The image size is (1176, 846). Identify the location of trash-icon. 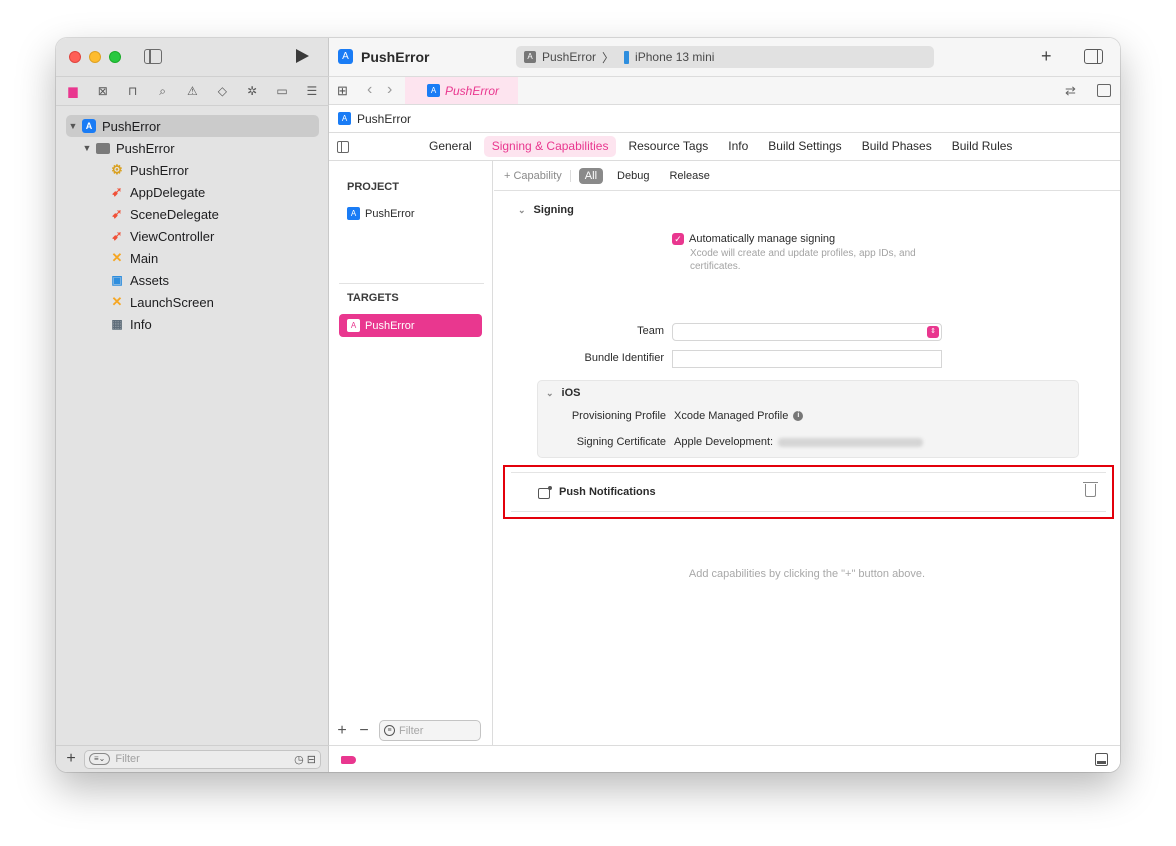
(1090, 489).